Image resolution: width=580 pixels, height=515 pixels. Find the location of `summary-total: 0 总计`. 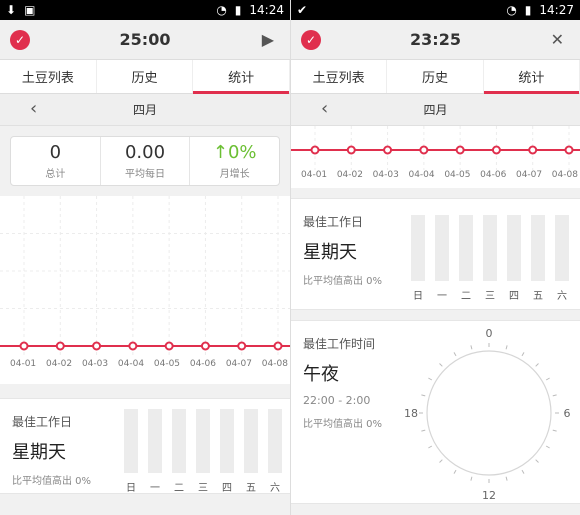

summary-total: 0 总计 is located at coordinates (56, 161).